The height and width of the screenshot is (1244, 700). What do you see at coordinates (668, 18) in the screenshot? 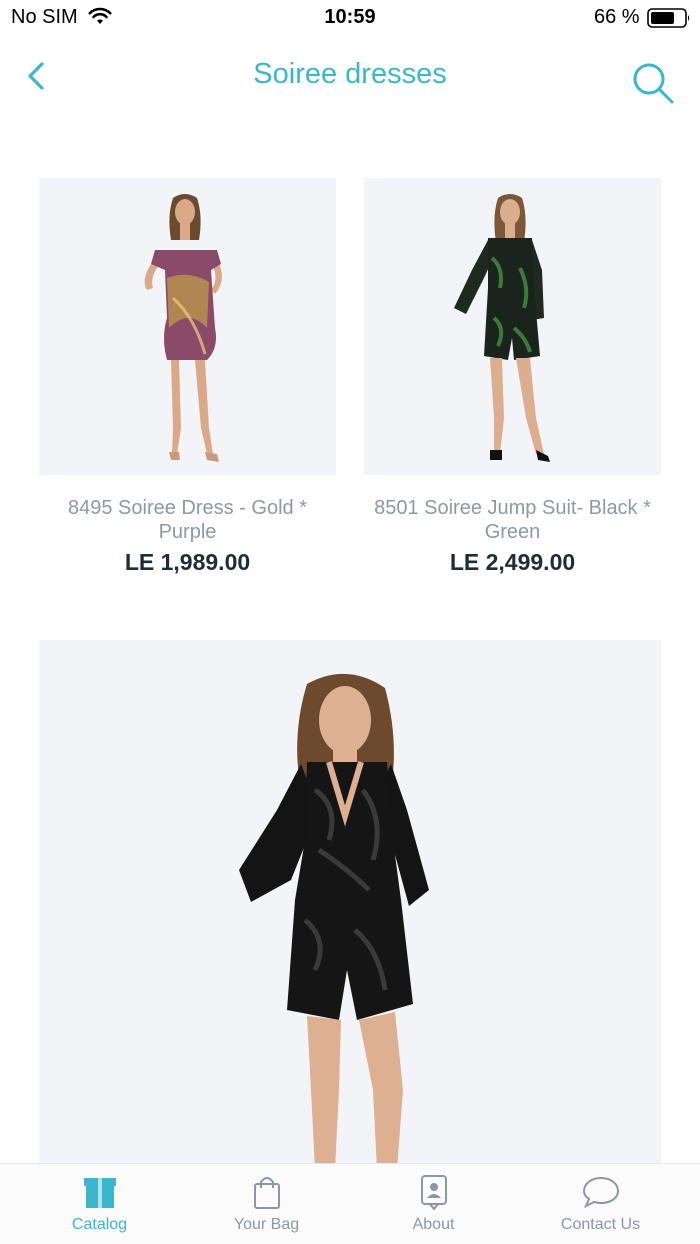
I see `battery-icon` at bounding box center [668, 18].